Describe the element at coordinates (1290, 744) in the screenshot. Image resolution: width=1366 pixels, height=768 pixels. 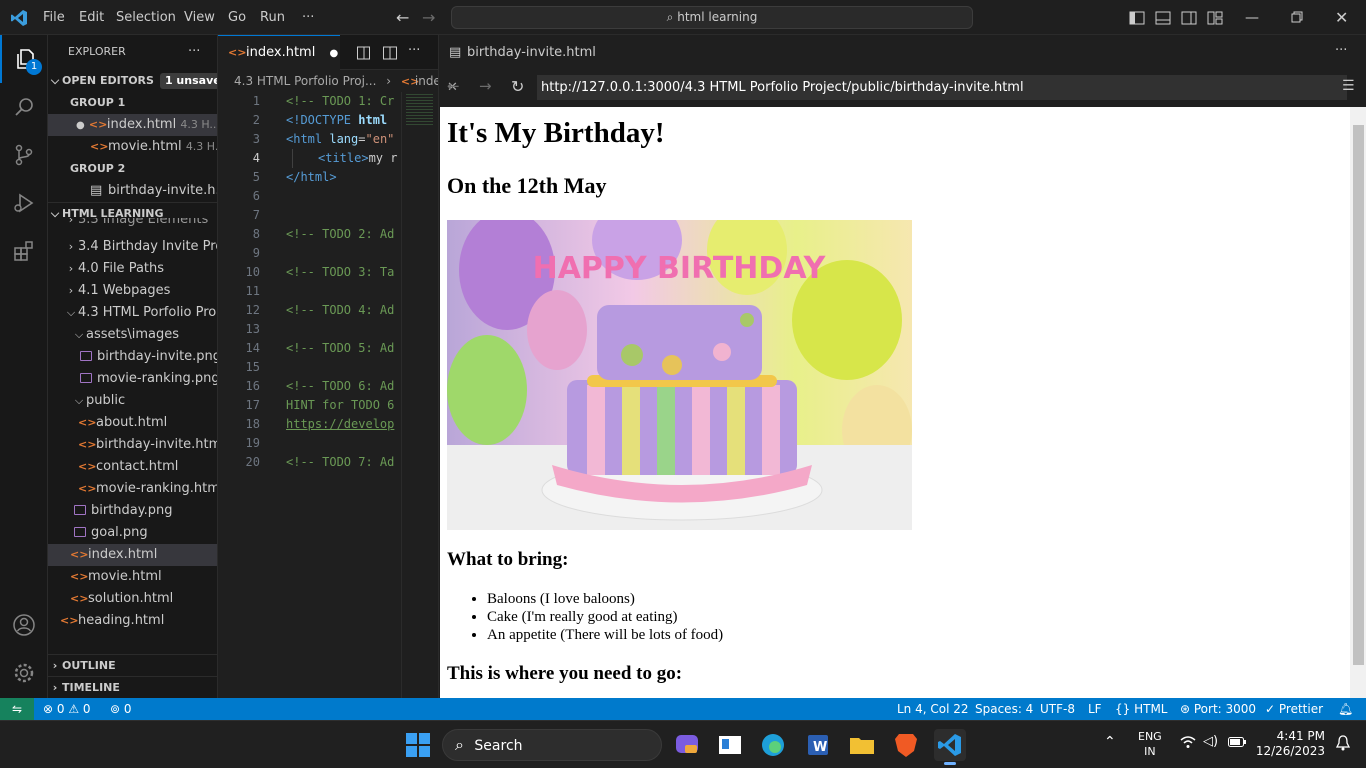
I see `clock: 4:41 PM 12/26/2023` at that location.